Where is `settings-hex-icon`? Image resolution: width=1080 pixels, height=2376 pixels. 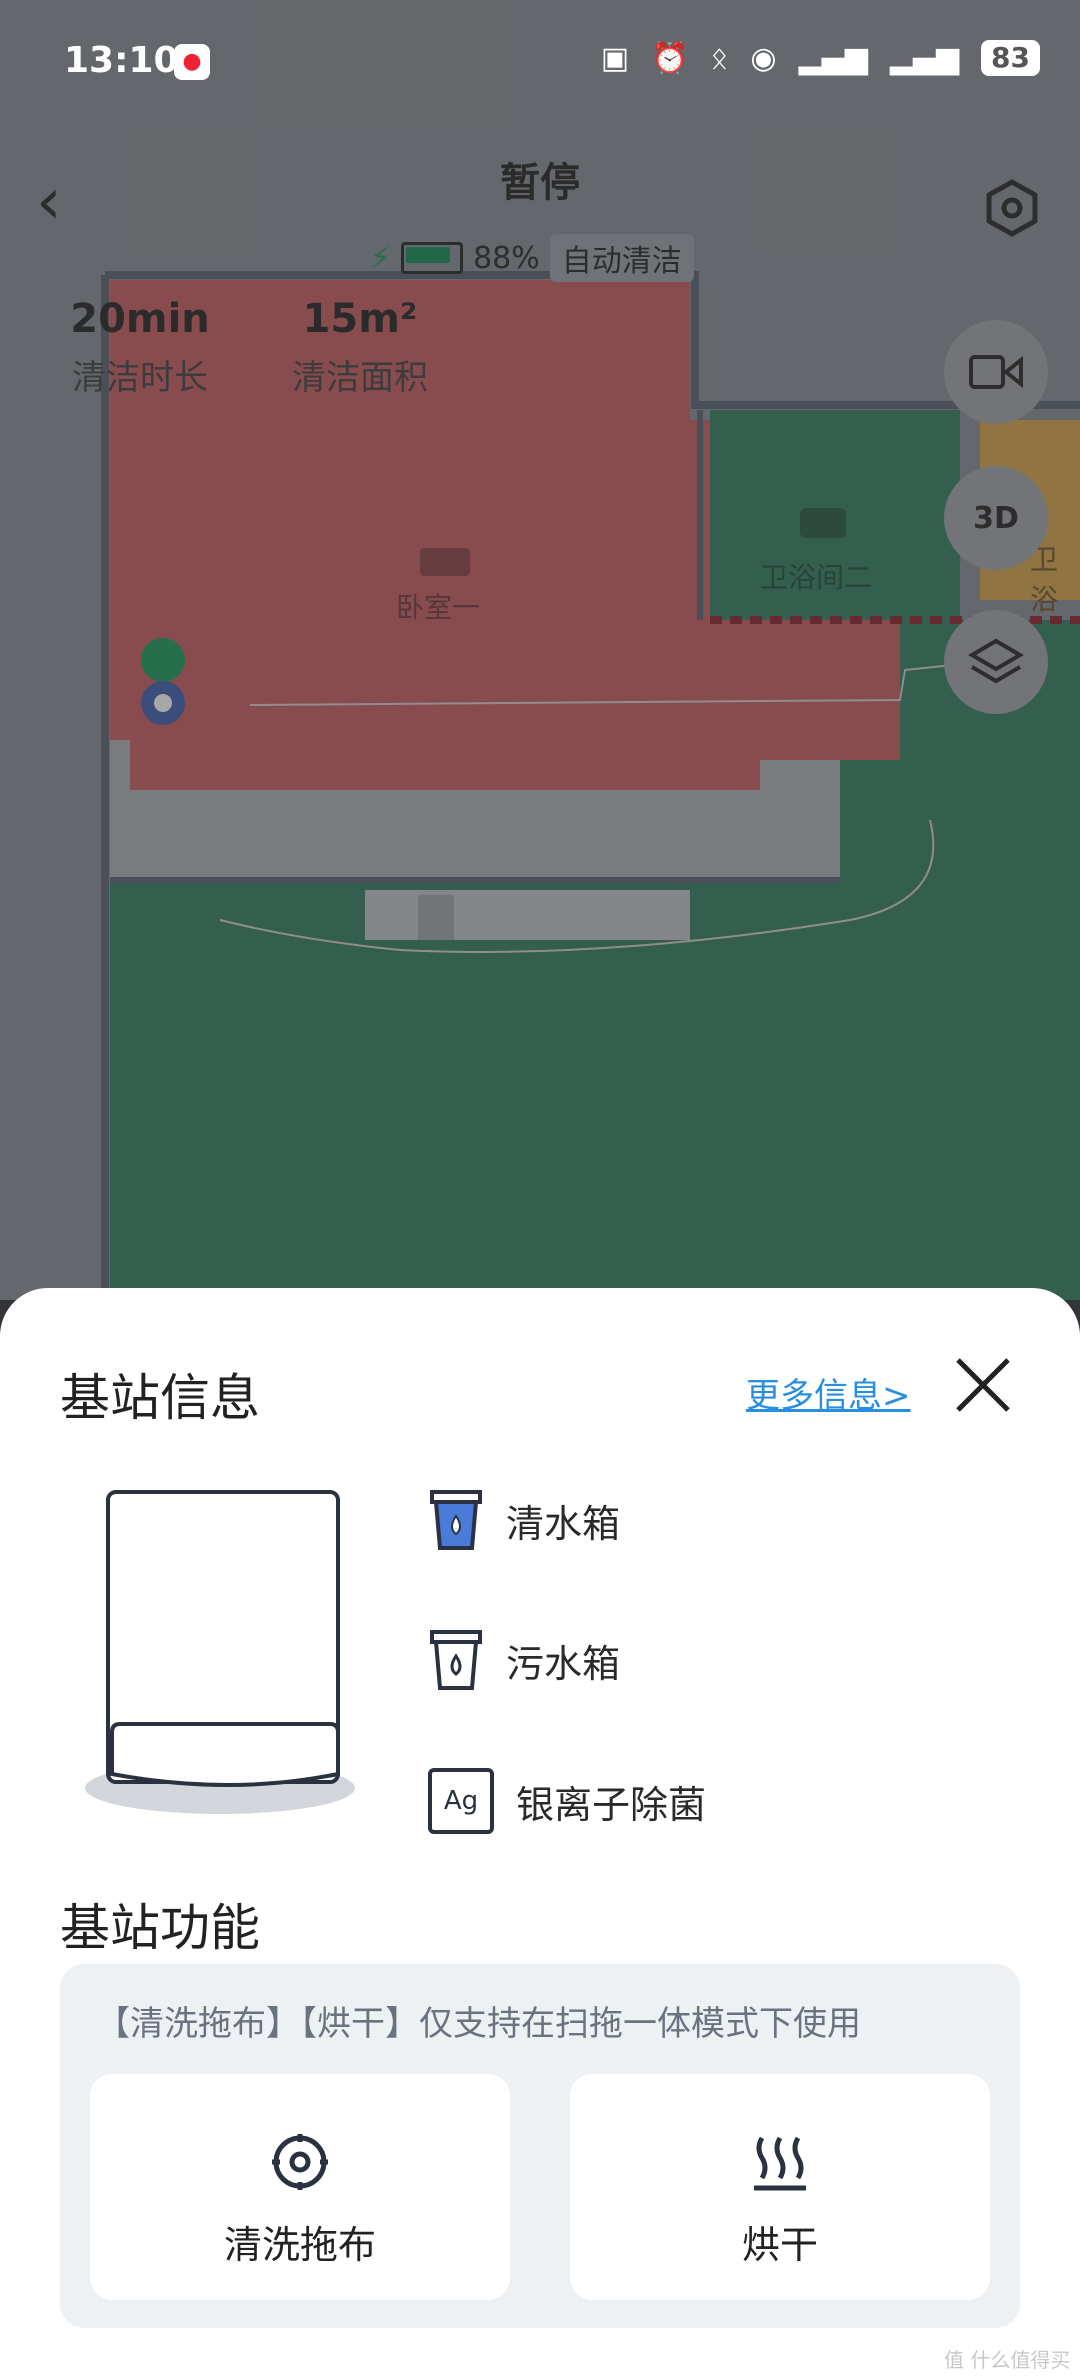 settings-hex-icon is located at coordinates (1012, 208).